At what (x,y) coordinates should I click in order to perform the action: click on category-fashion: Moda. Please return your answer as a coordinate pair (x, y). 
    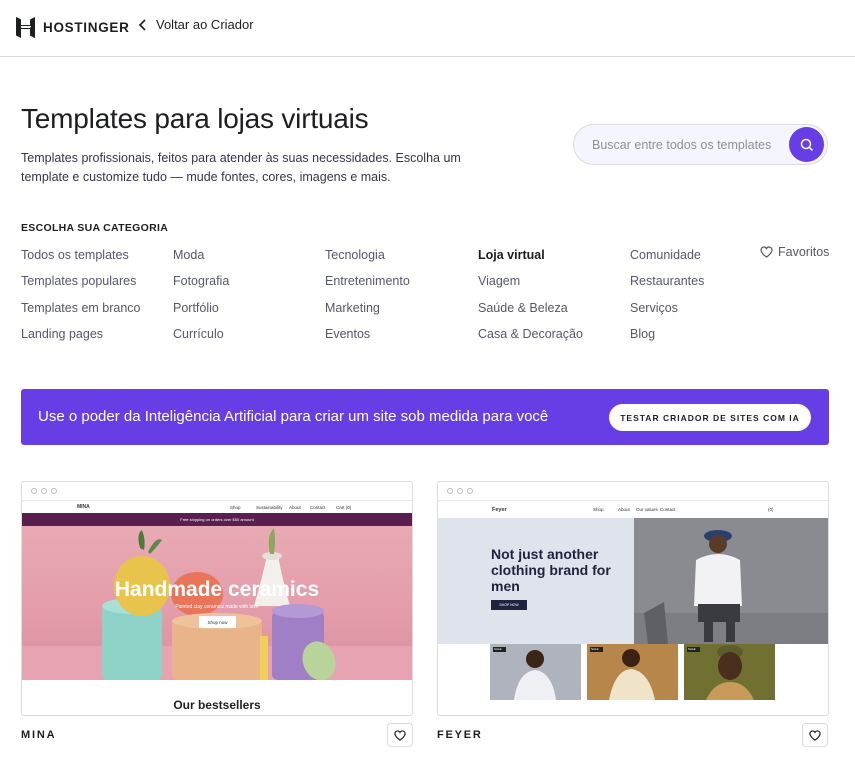
    Looking at the image, I should click on (201, 260).